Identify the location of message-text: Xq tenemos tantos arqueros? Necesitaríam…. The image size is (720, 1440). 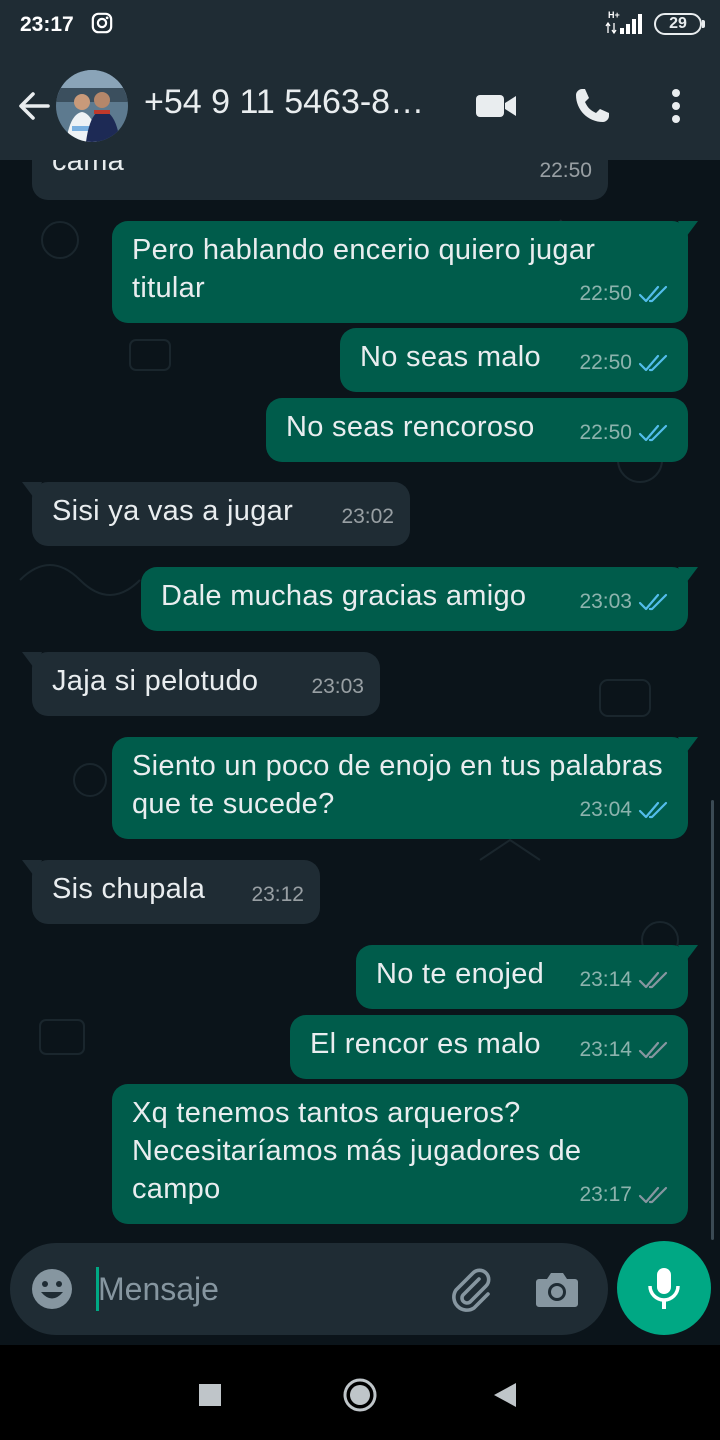
(357, 1151).